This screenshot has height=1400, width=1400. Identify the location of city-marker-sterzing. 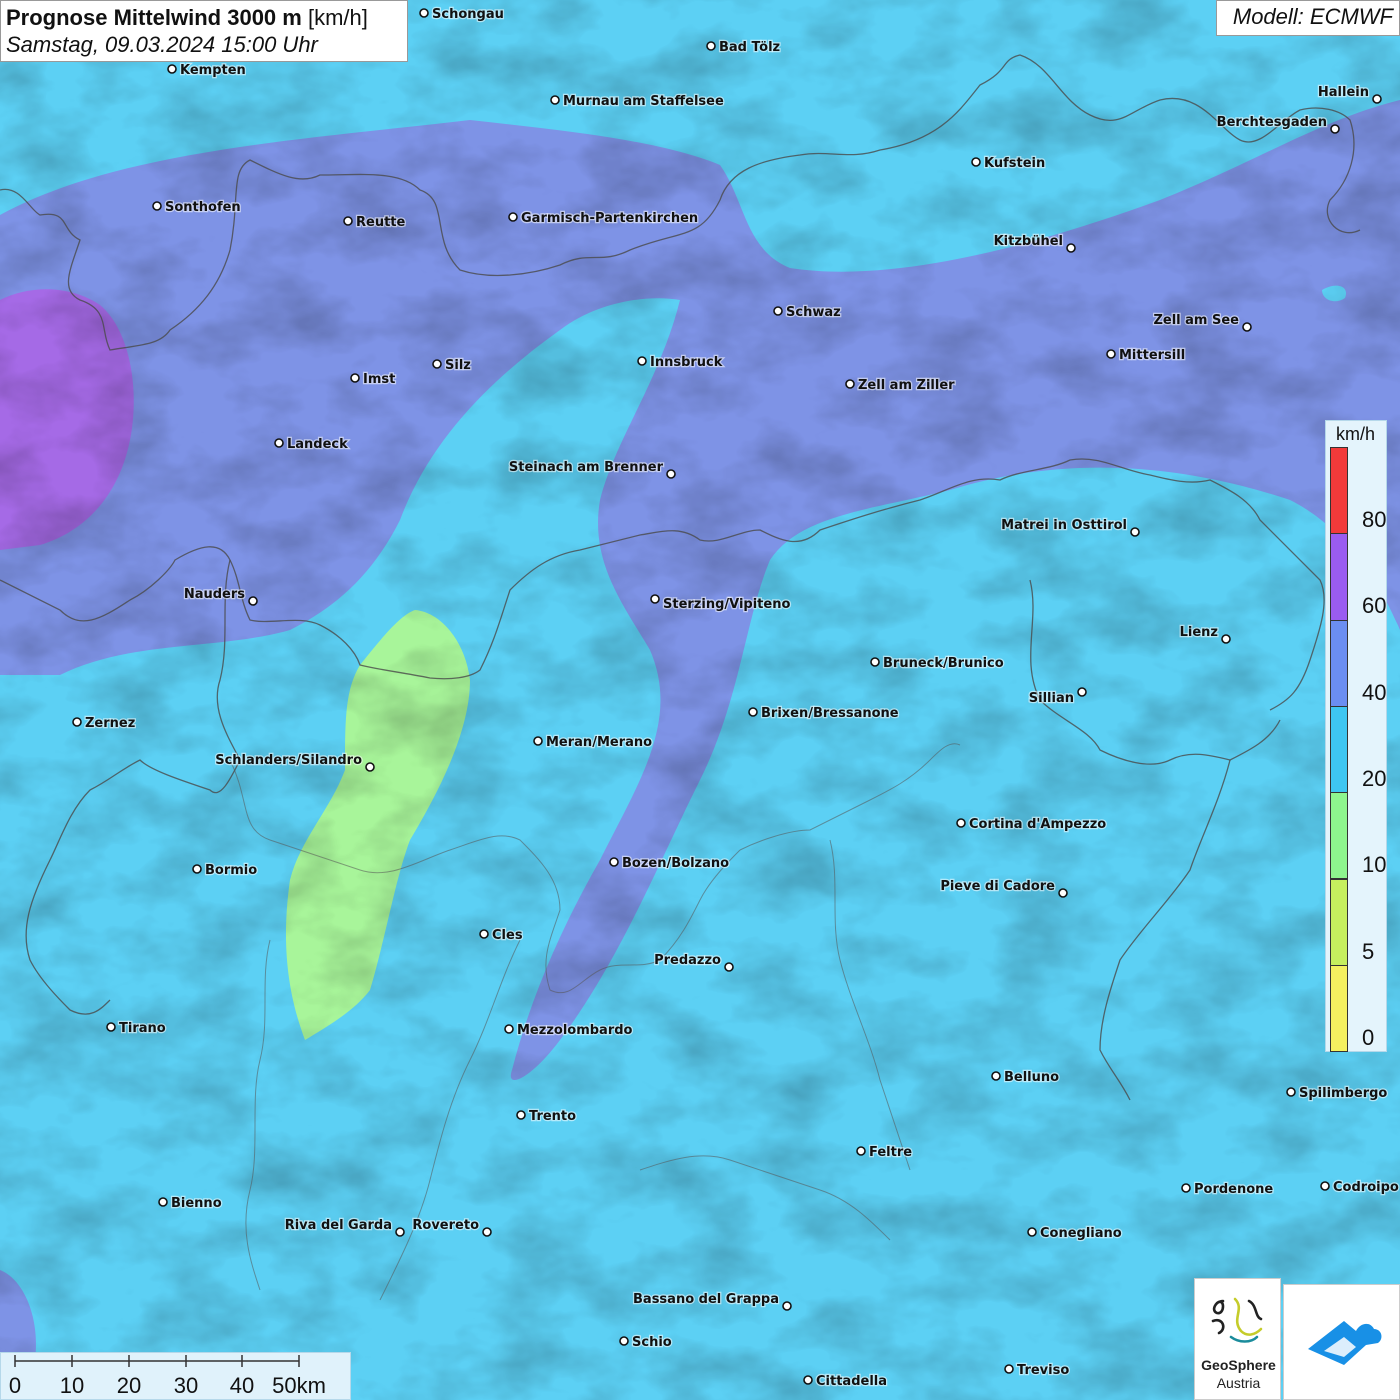
(655, 599).